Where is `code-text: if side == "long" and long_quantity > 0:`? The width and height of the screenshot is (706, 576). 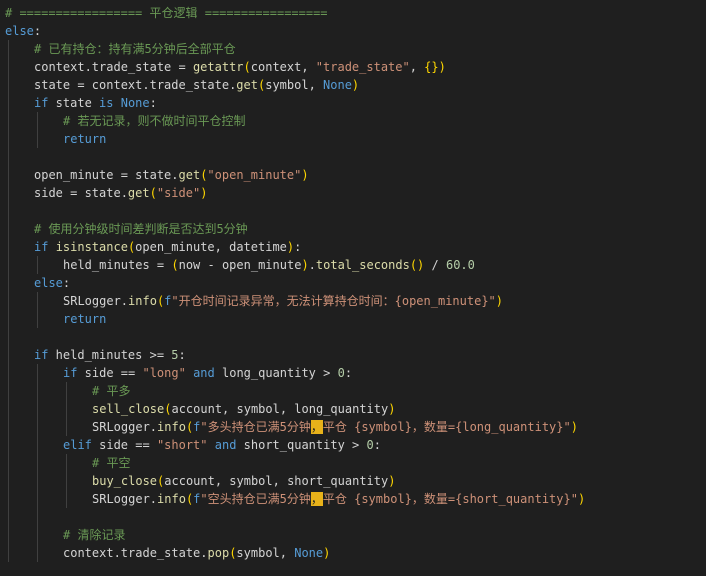
code-text: if side == "long" and long_quantity > 0: is located at coordinates (207, 373).